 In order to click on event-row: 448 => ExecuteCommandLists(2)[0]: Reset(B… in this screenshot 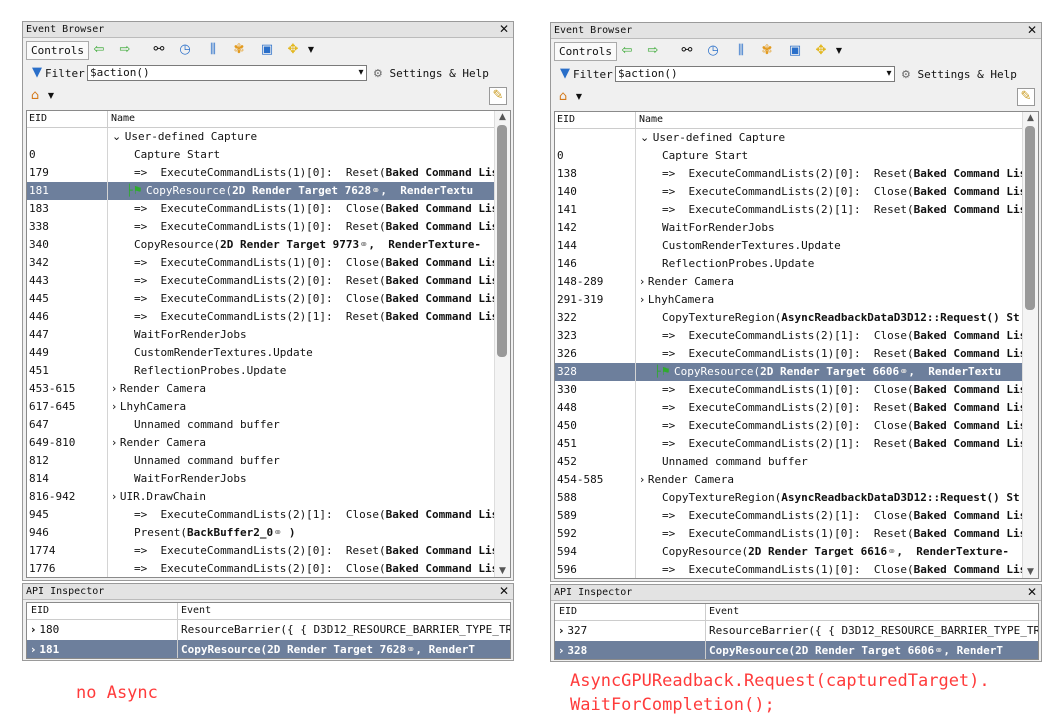, I will do `click(789, 408)`.